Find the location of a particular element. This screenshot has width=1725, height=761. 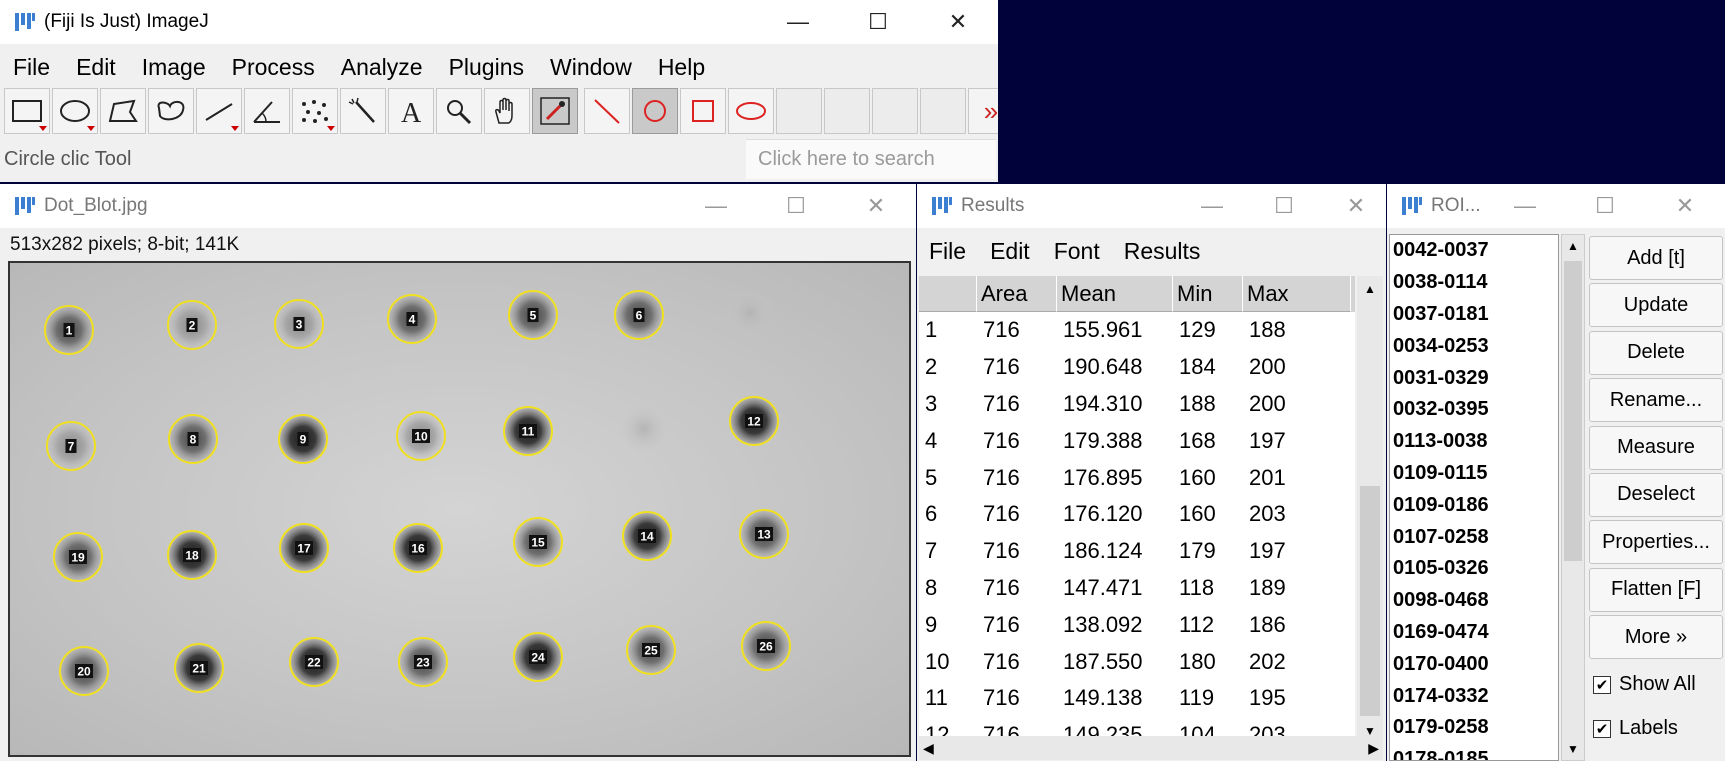

empty-tool-slot is located at coordinates (943, 111).